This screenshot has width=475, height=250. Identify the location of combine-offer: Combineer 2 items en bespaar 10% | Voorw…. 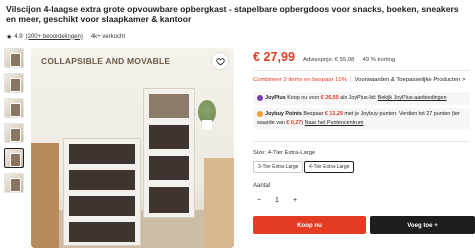
(359, 80).